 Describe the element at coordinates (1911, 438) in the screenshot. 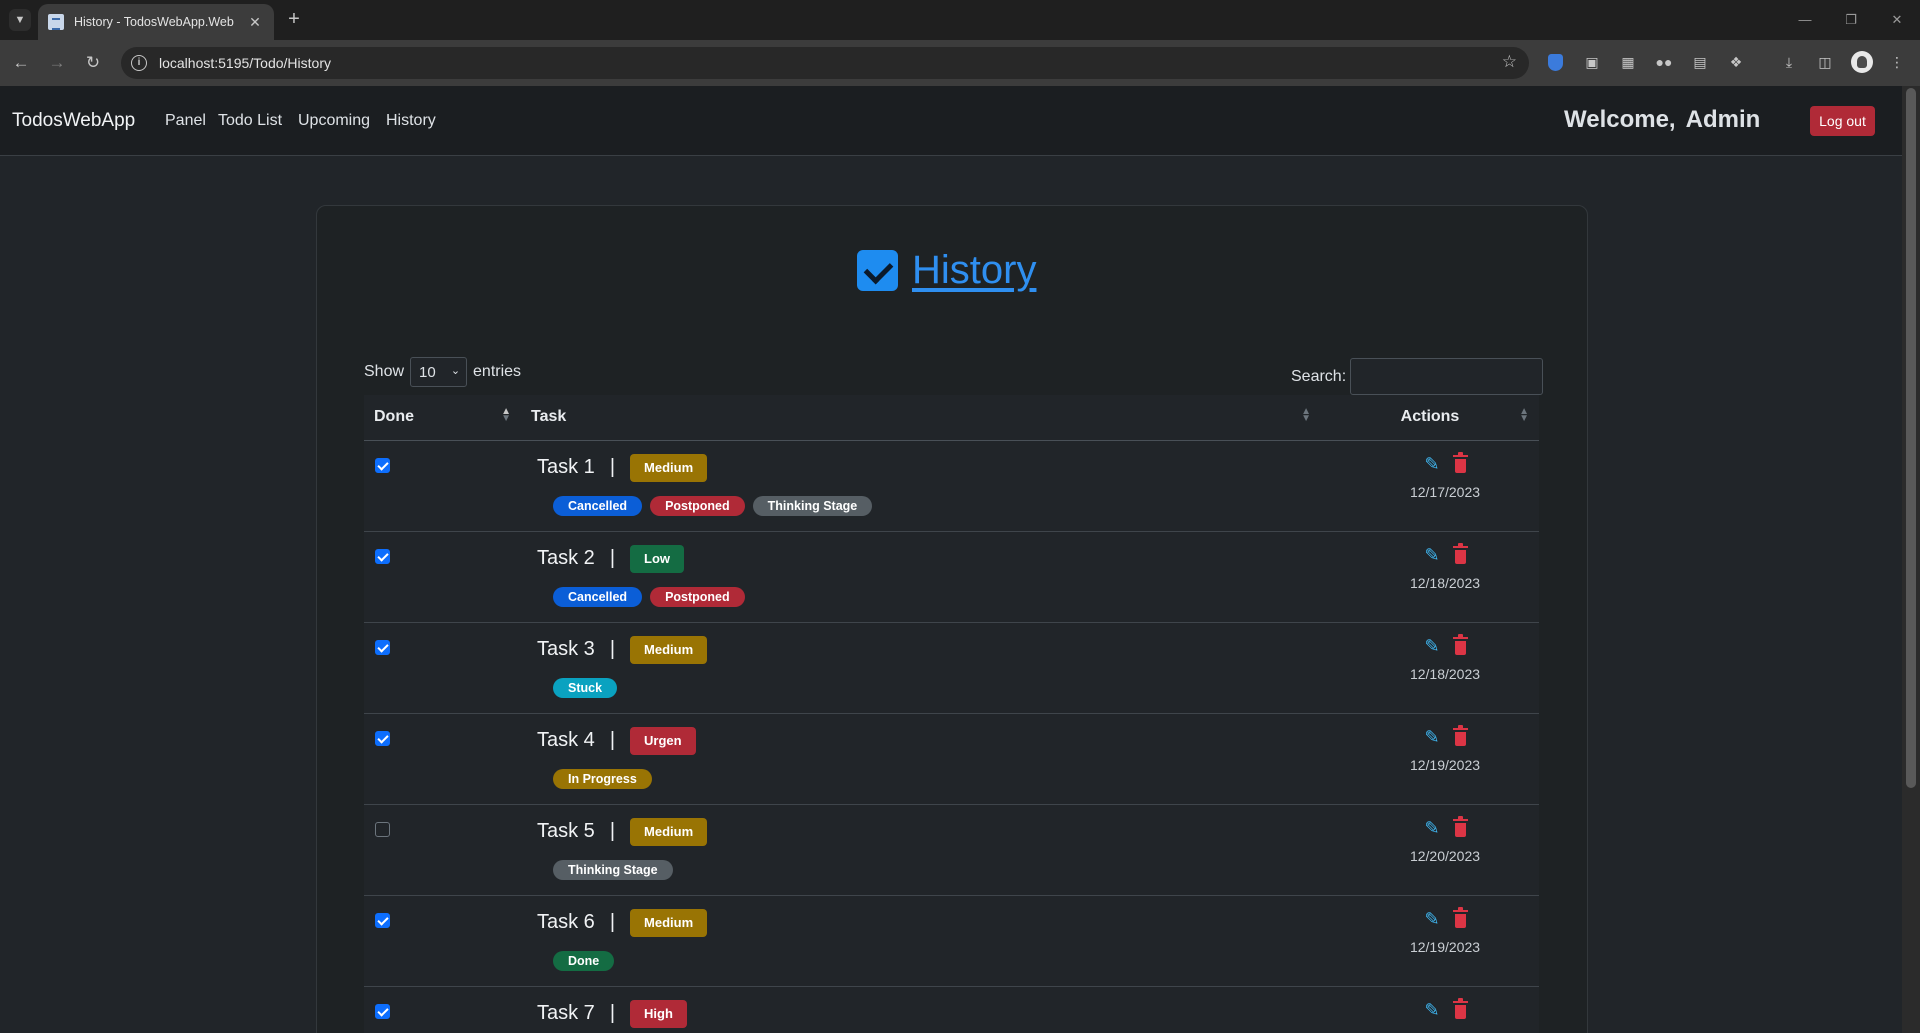

I see `scrollbar-thumb` at that location.